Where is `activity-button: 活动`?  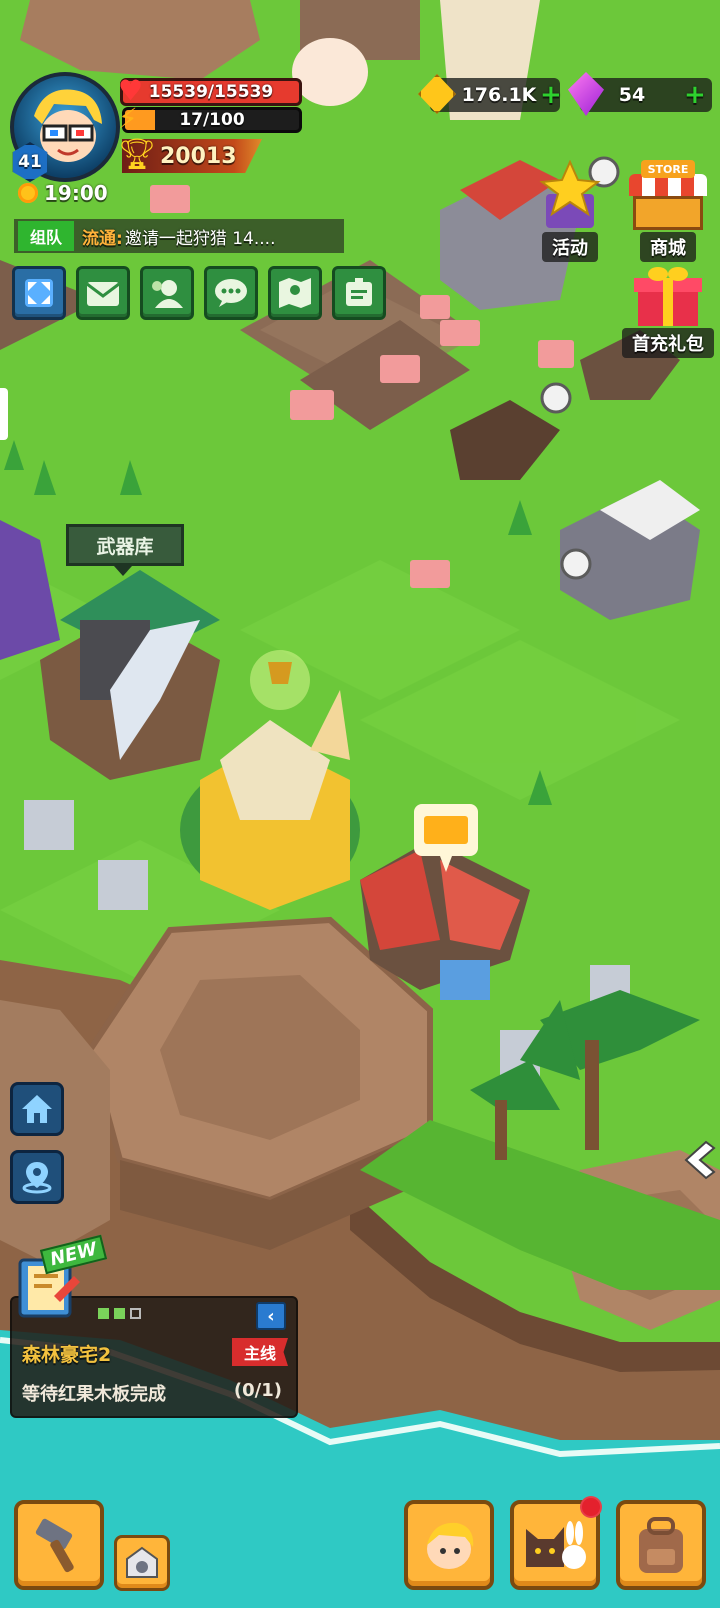 activity-button: 活动 is located at coordinates (570, 211).